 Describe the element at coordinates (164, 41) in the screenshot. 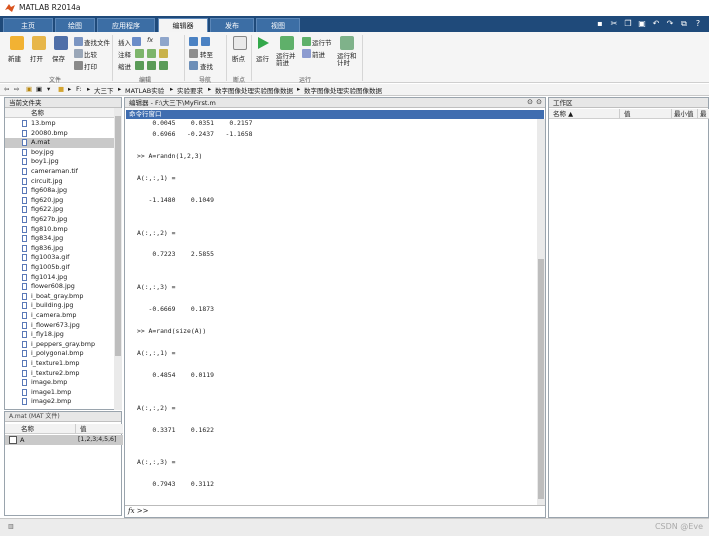

I see `function-icon` at that location.